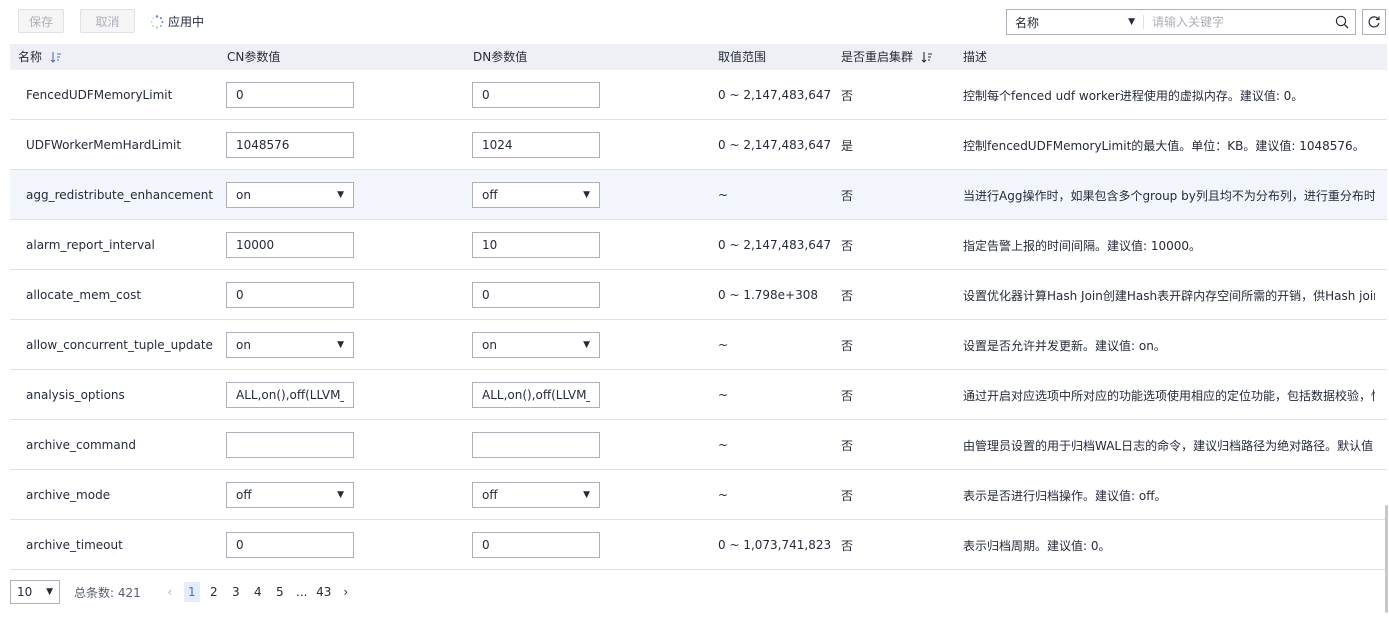 The height and width of the screenshot is (621, 1389). What do you see at coordinates (1342, 22) in the screenshot?
I see `search-icon` at bounding box center [1342, 22].